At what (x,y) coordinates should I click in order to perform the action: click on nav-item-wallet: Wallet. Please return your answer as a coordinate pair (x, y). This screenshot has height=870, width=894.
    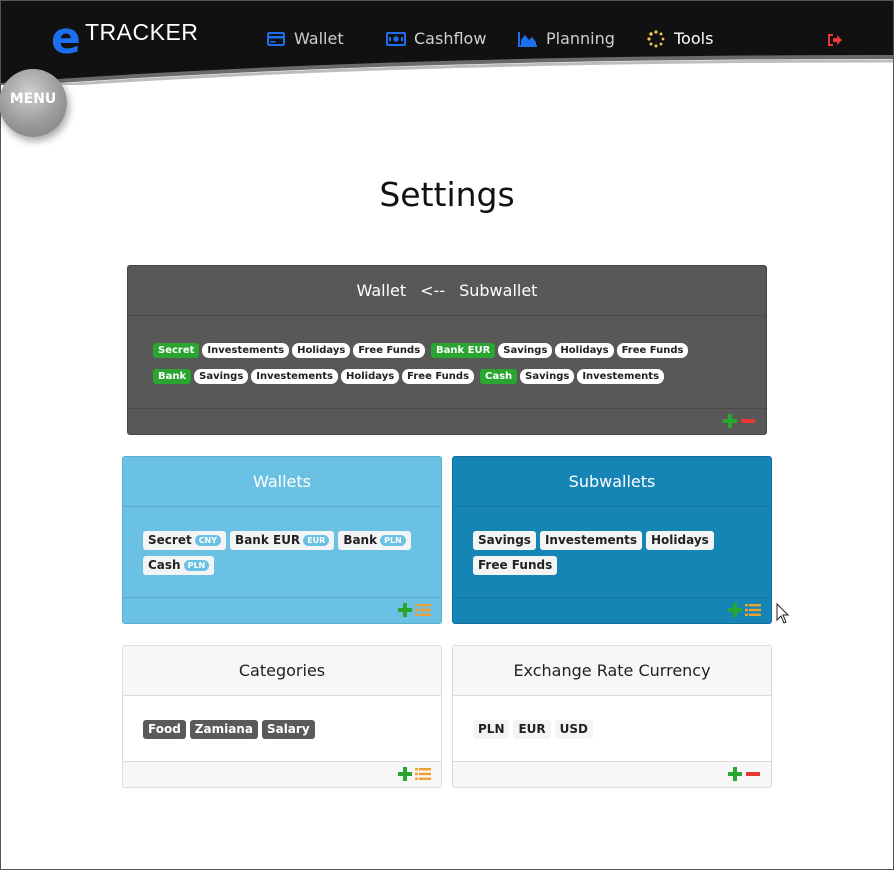
    Looking at the image, I should click on (305, 38).